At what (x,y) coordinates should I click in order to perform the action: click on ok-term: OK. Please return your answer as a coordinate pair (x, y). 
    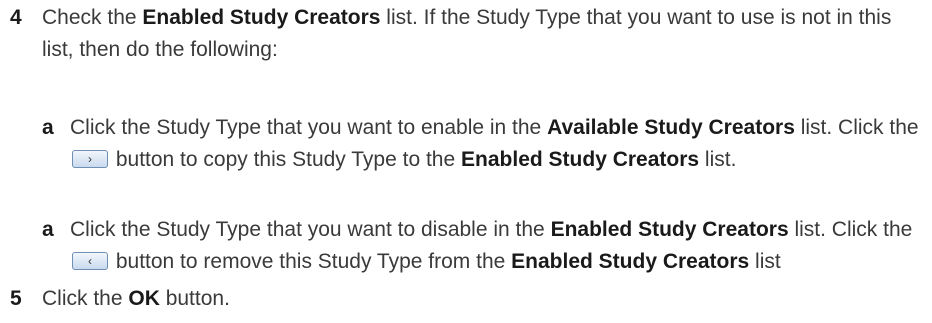
    Looking at the image, I should click on (144, 298).